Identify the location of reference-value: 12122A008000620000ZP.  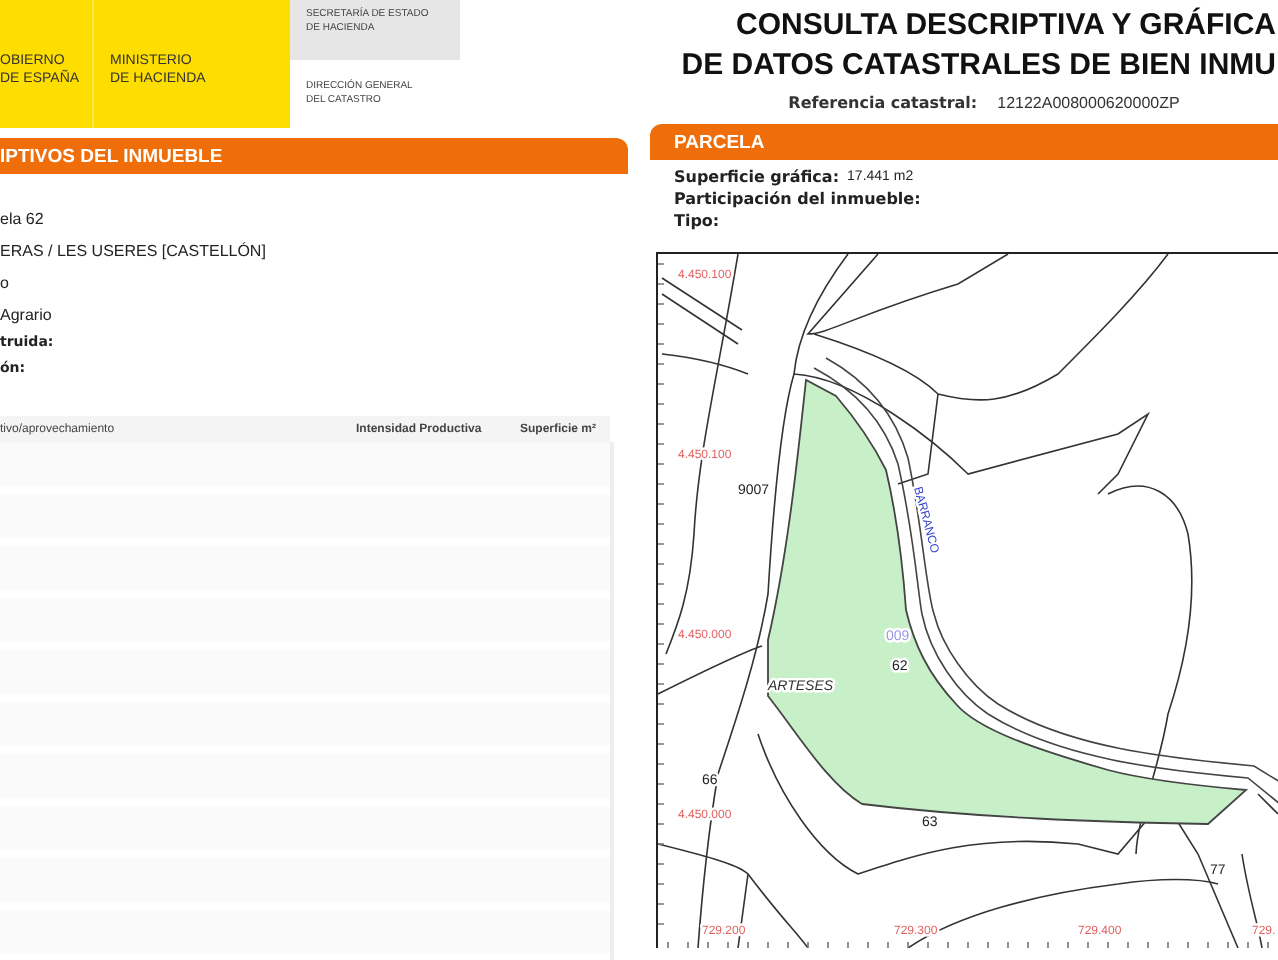
(1088, 105).